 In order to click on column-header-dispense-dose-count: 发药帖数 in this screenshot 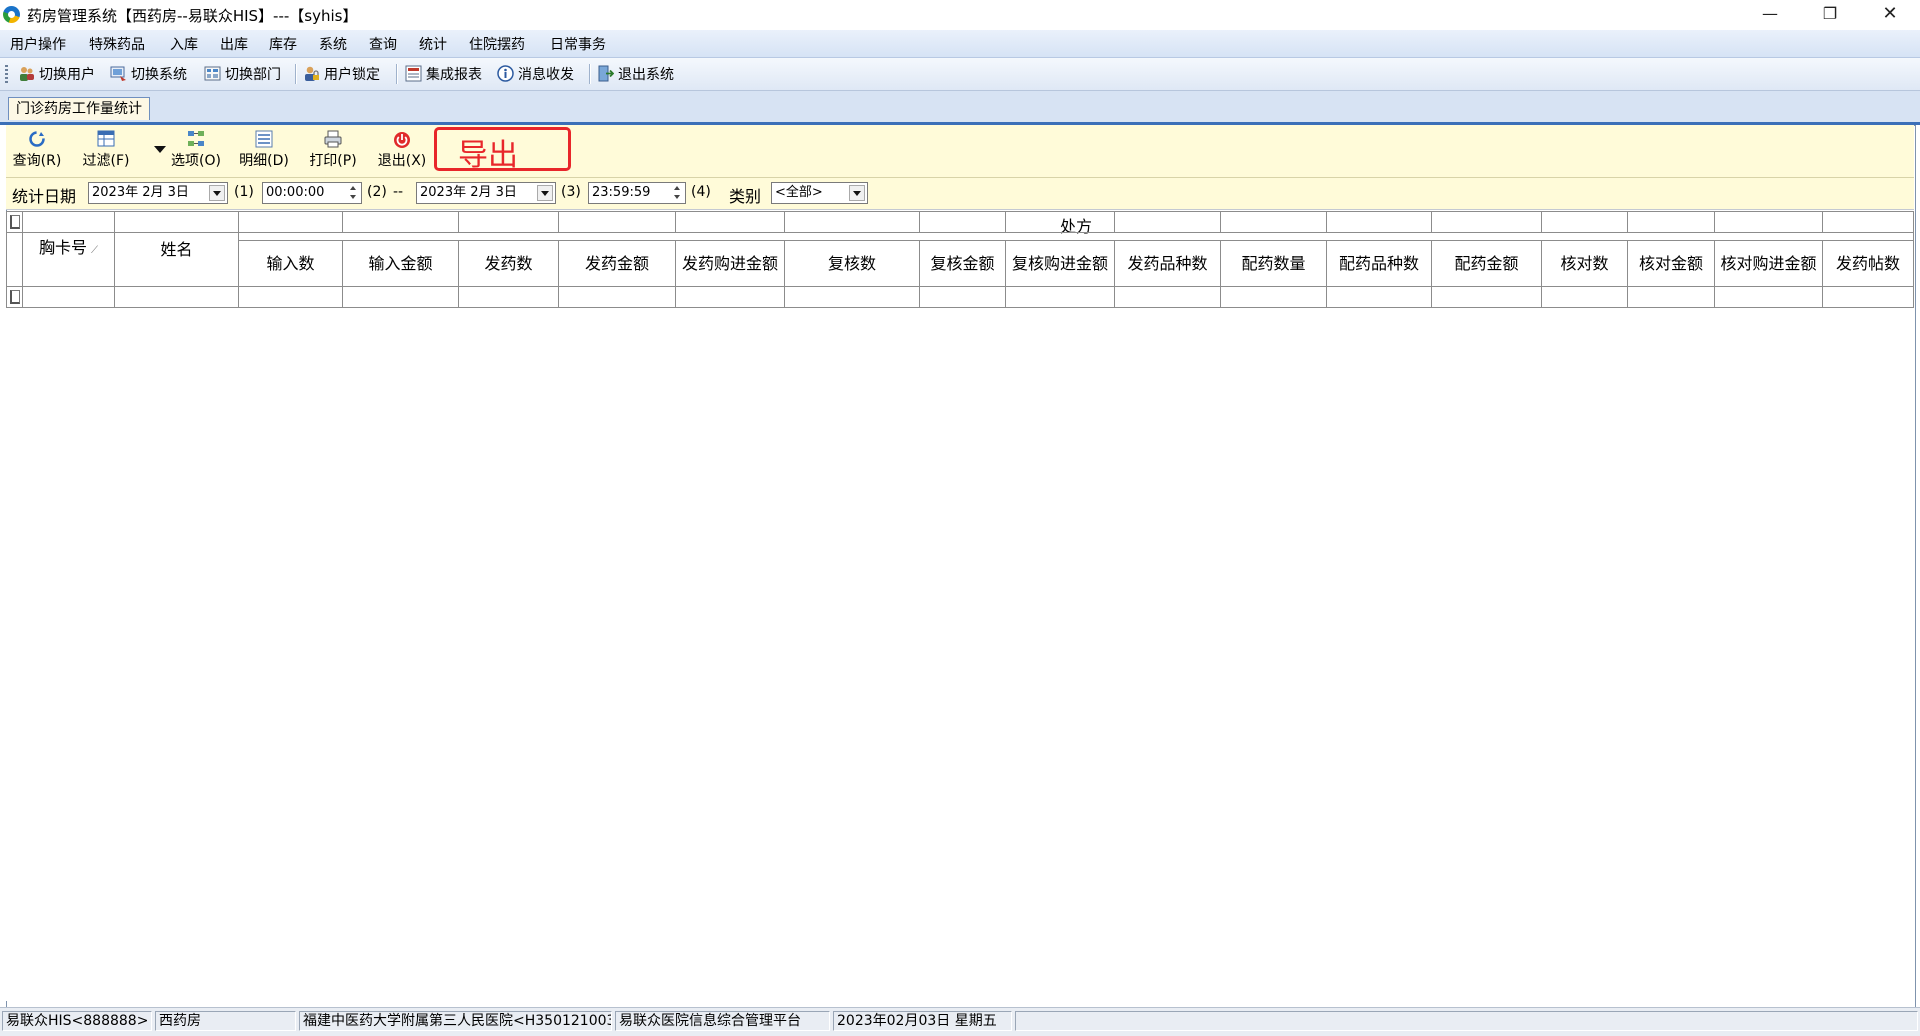, I will do `click(1868, 263)`.